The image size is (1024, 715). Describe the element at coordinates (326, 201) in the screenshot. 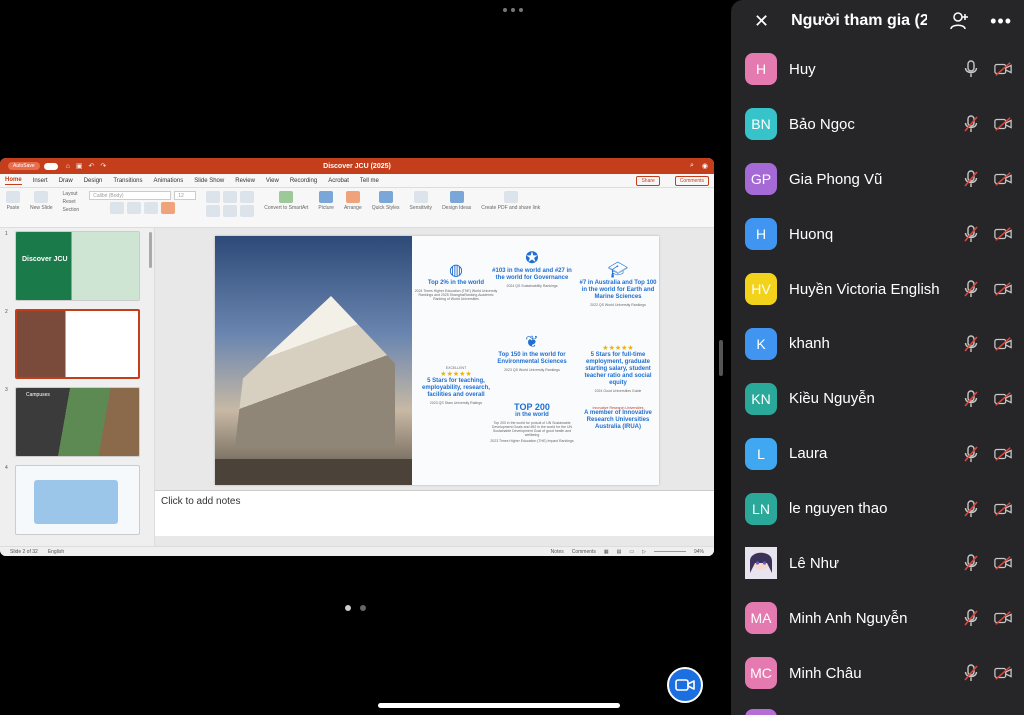

I see `picture-button: Picture` at that location.